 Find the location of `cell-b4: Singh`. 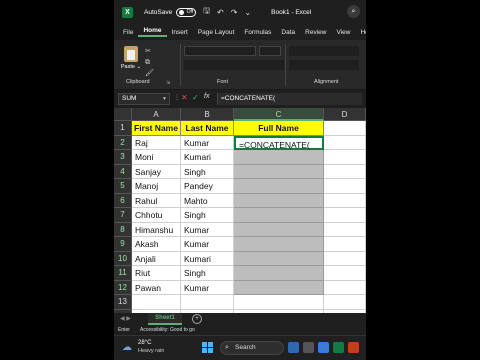

cell-b4: Singh is located at coordinates (207, 171).